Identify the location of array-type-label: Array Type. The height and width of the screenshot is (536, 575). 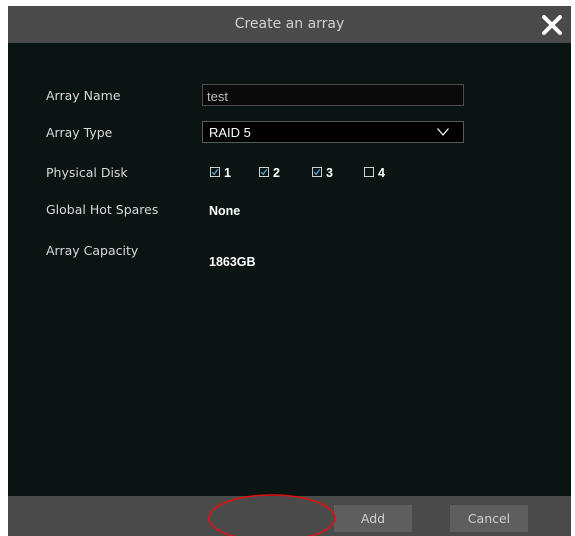
(79, 132).